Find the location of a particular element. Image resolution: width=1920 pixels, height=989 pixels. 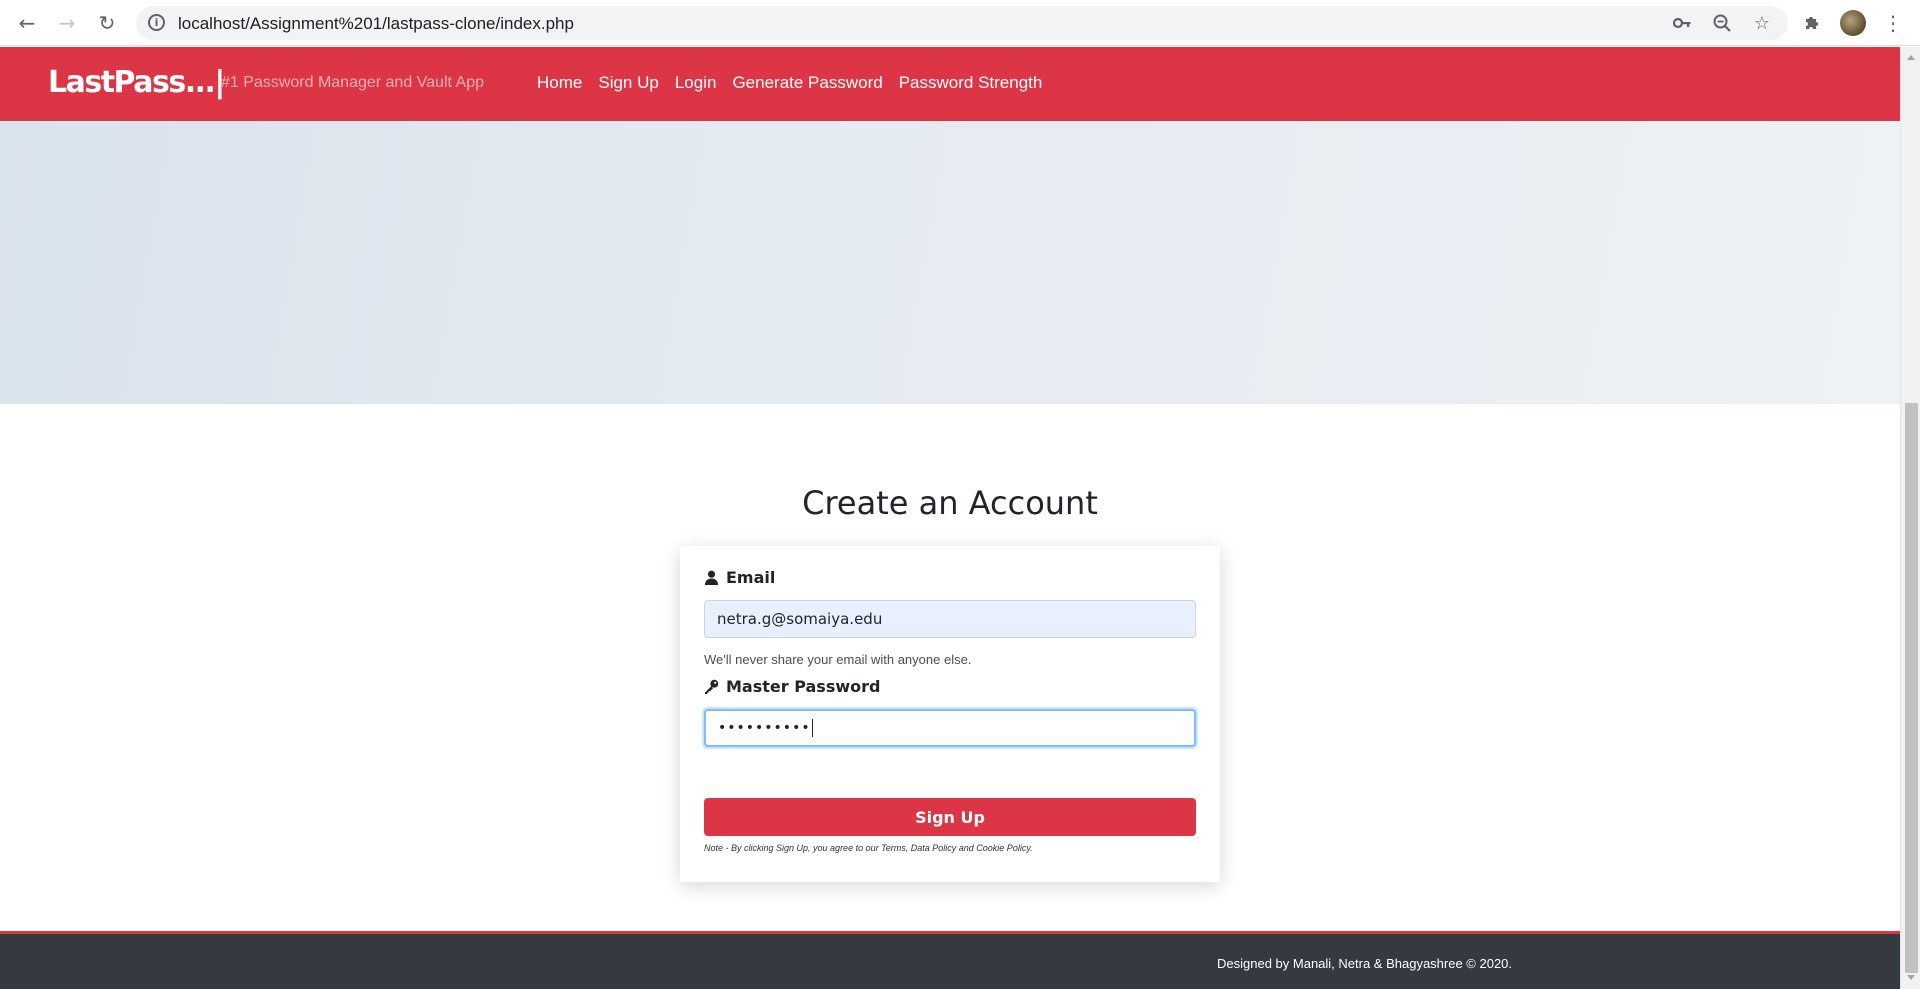

nav-link-home: Home is located at coordinates (559, 83).